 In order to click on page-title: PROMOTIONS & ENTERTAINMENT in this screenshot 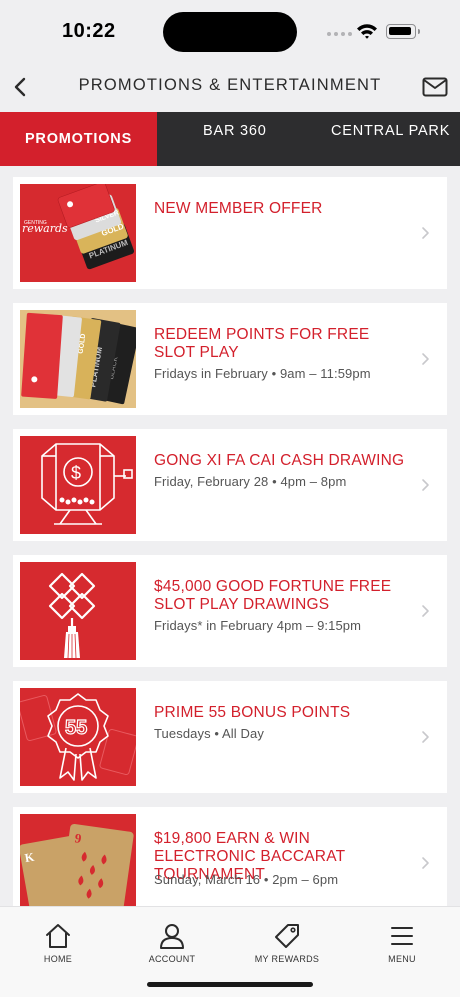, I will do `click(230, 85)`.